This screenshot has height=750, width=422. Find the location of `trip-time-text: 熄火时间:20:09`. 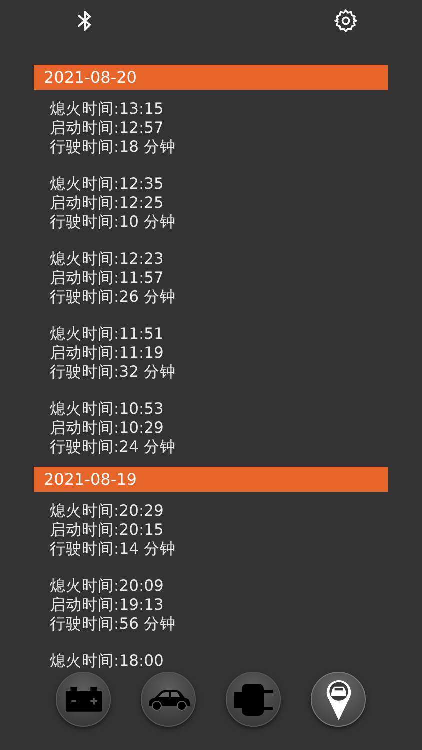

trip-time-text: 熄火时间:20:09 is located at coordinates (107, 586).